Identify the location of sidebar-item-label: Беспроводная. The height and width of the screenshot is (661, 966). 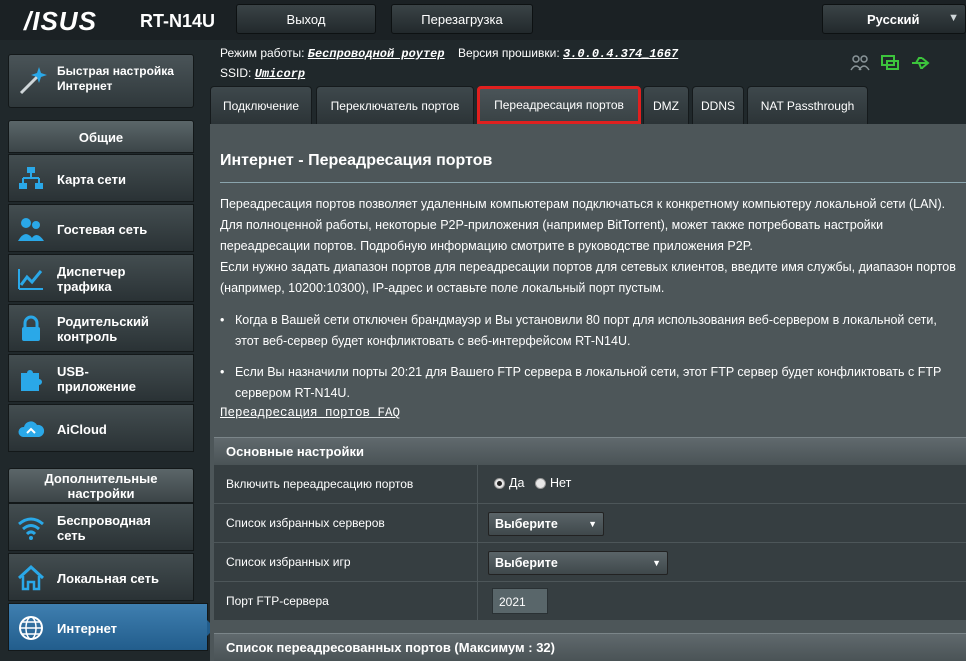
(104, 520).